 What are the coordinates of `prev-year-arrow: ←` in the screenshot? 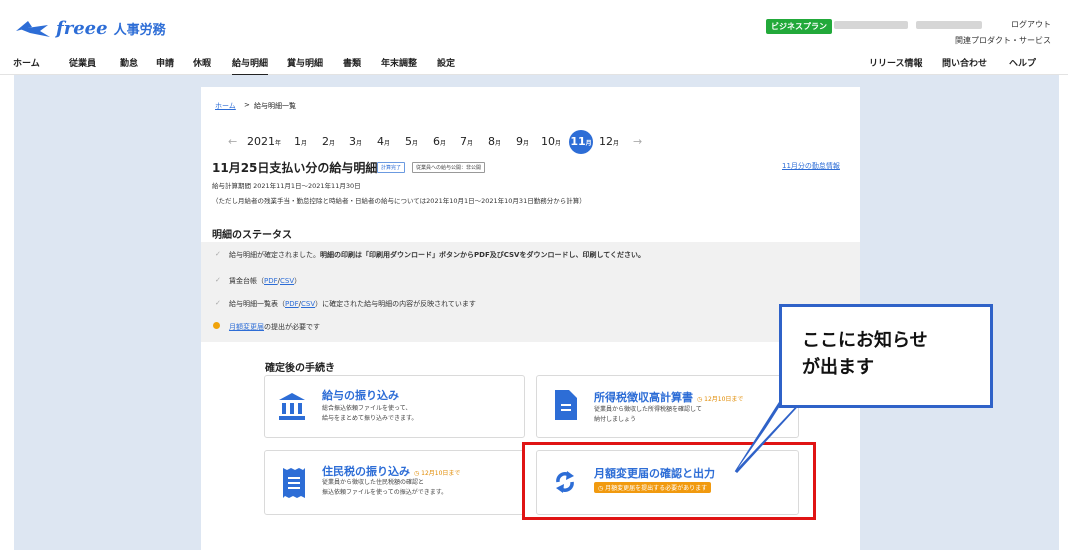 It's located at (232, 141).